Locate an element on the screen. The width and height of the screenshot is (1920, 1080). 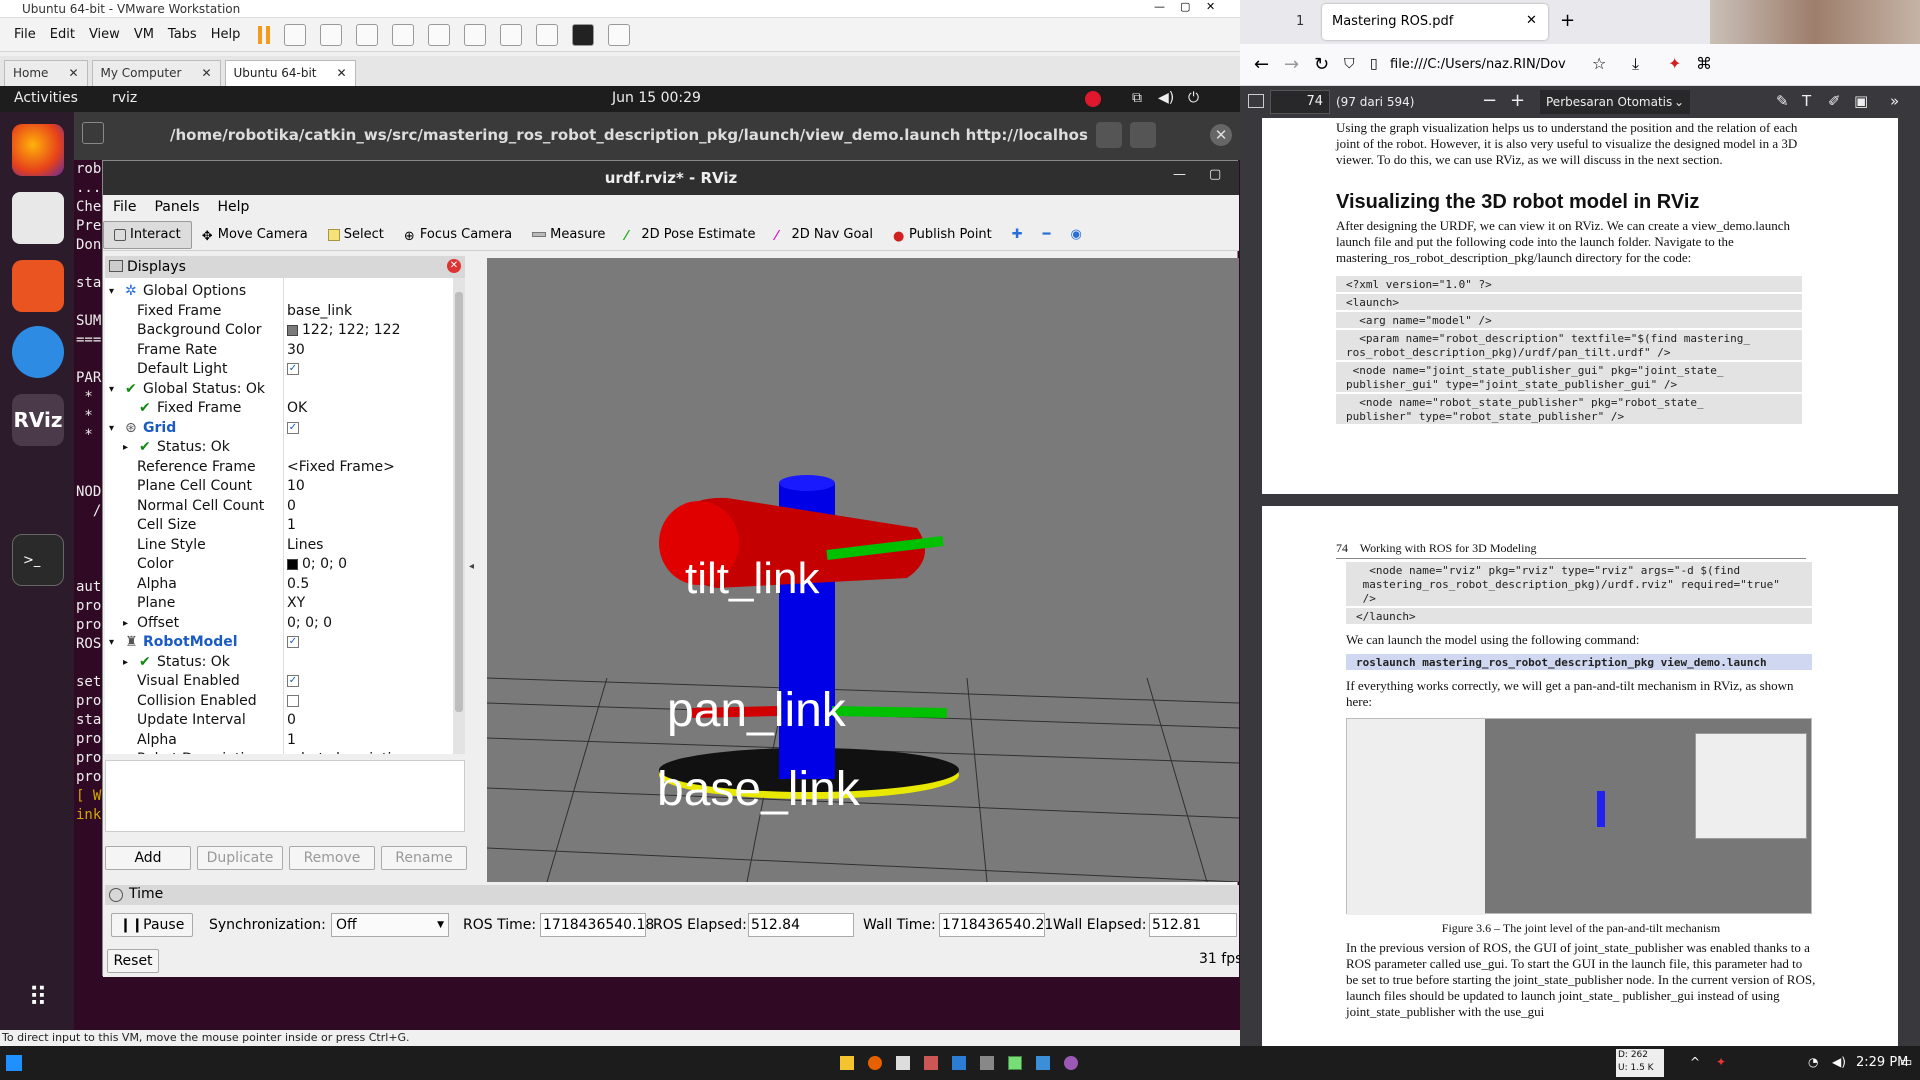
tab-home: Home ✕ is located at coordinates (46, 73).